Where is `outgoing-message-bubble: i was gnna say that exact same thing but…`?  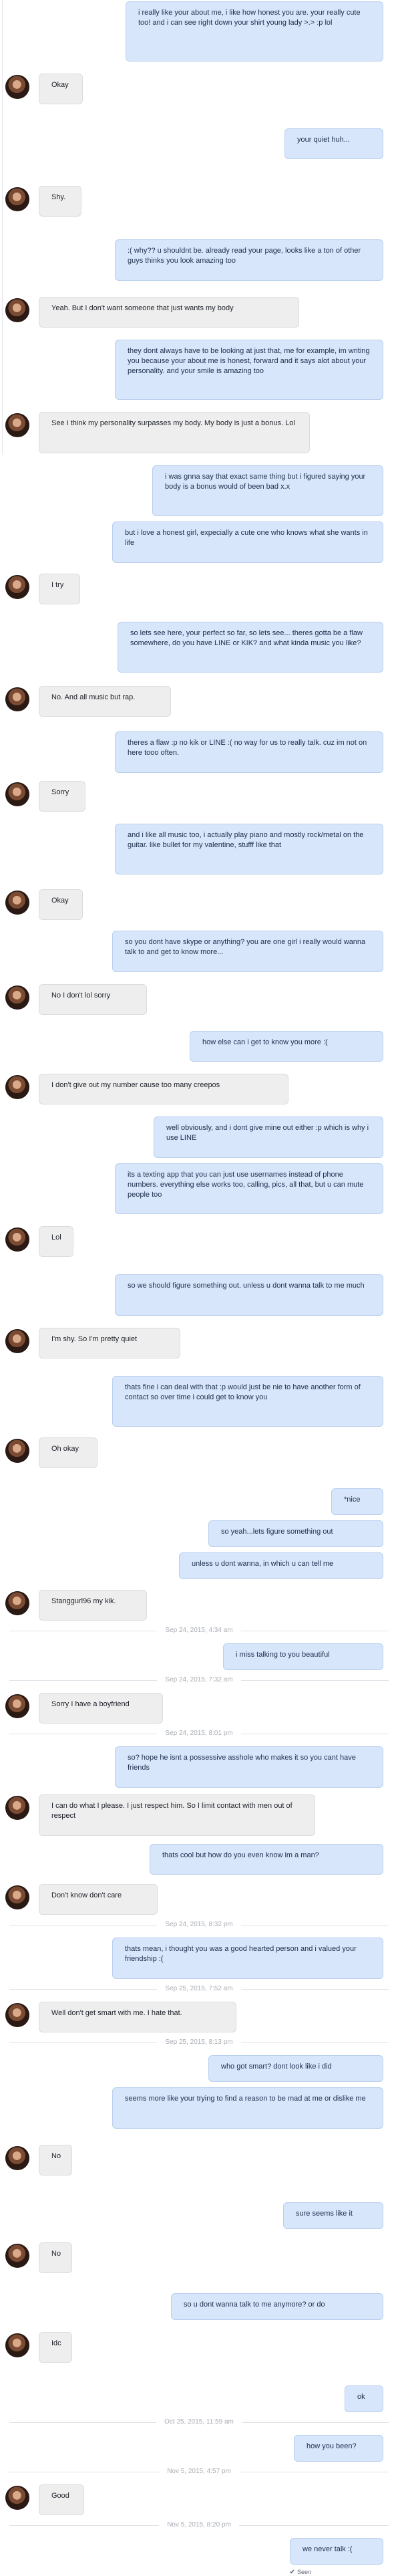 outgoing-message-bubble: i was gnna say that exact same thing but… is located at coordinates (267, 490).